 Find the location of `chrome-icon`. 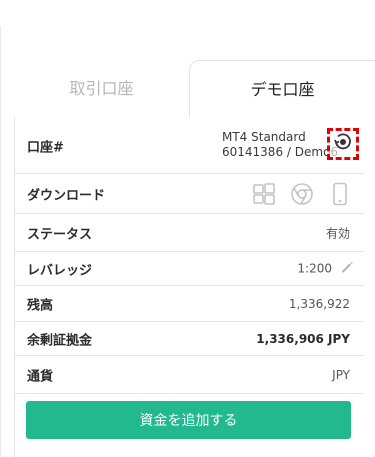

chrome-icon is located at coordinates (302, 194).